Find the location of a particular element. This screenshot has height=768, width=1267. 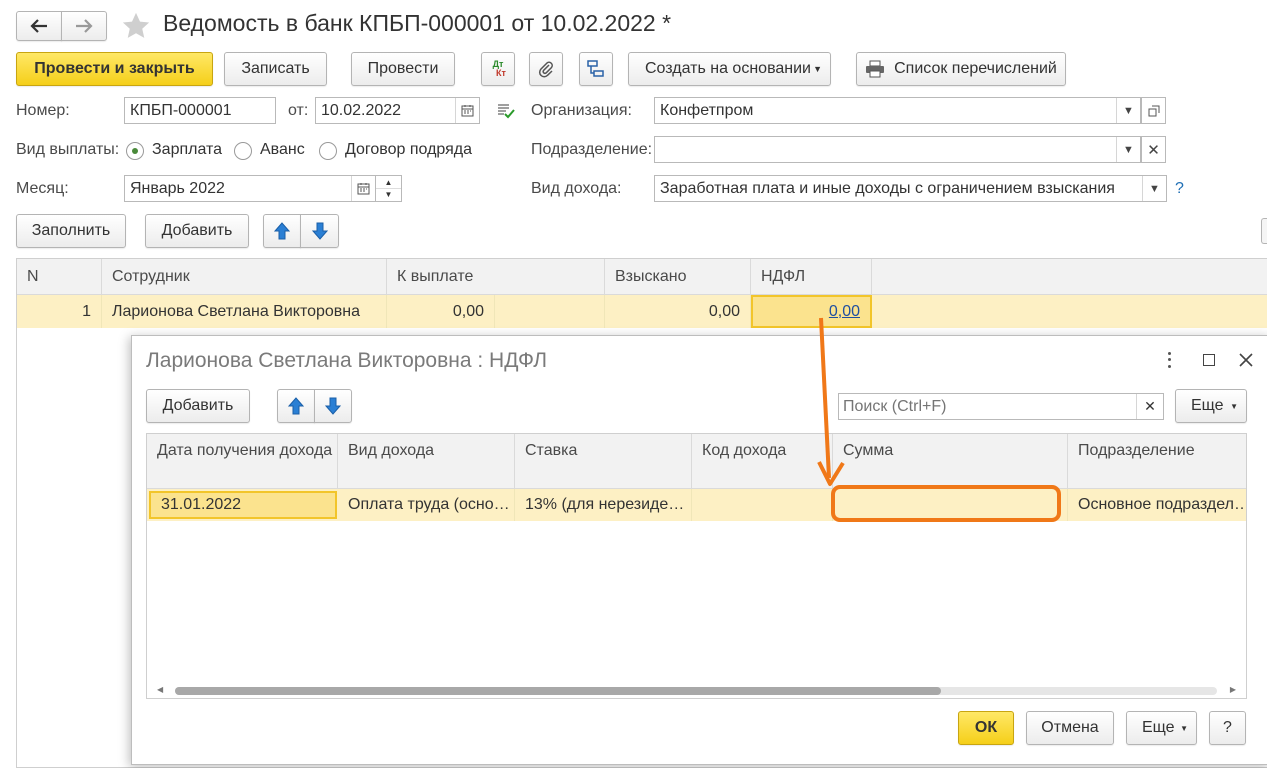

favorite-star-icon is located at coordinates (136, 26).